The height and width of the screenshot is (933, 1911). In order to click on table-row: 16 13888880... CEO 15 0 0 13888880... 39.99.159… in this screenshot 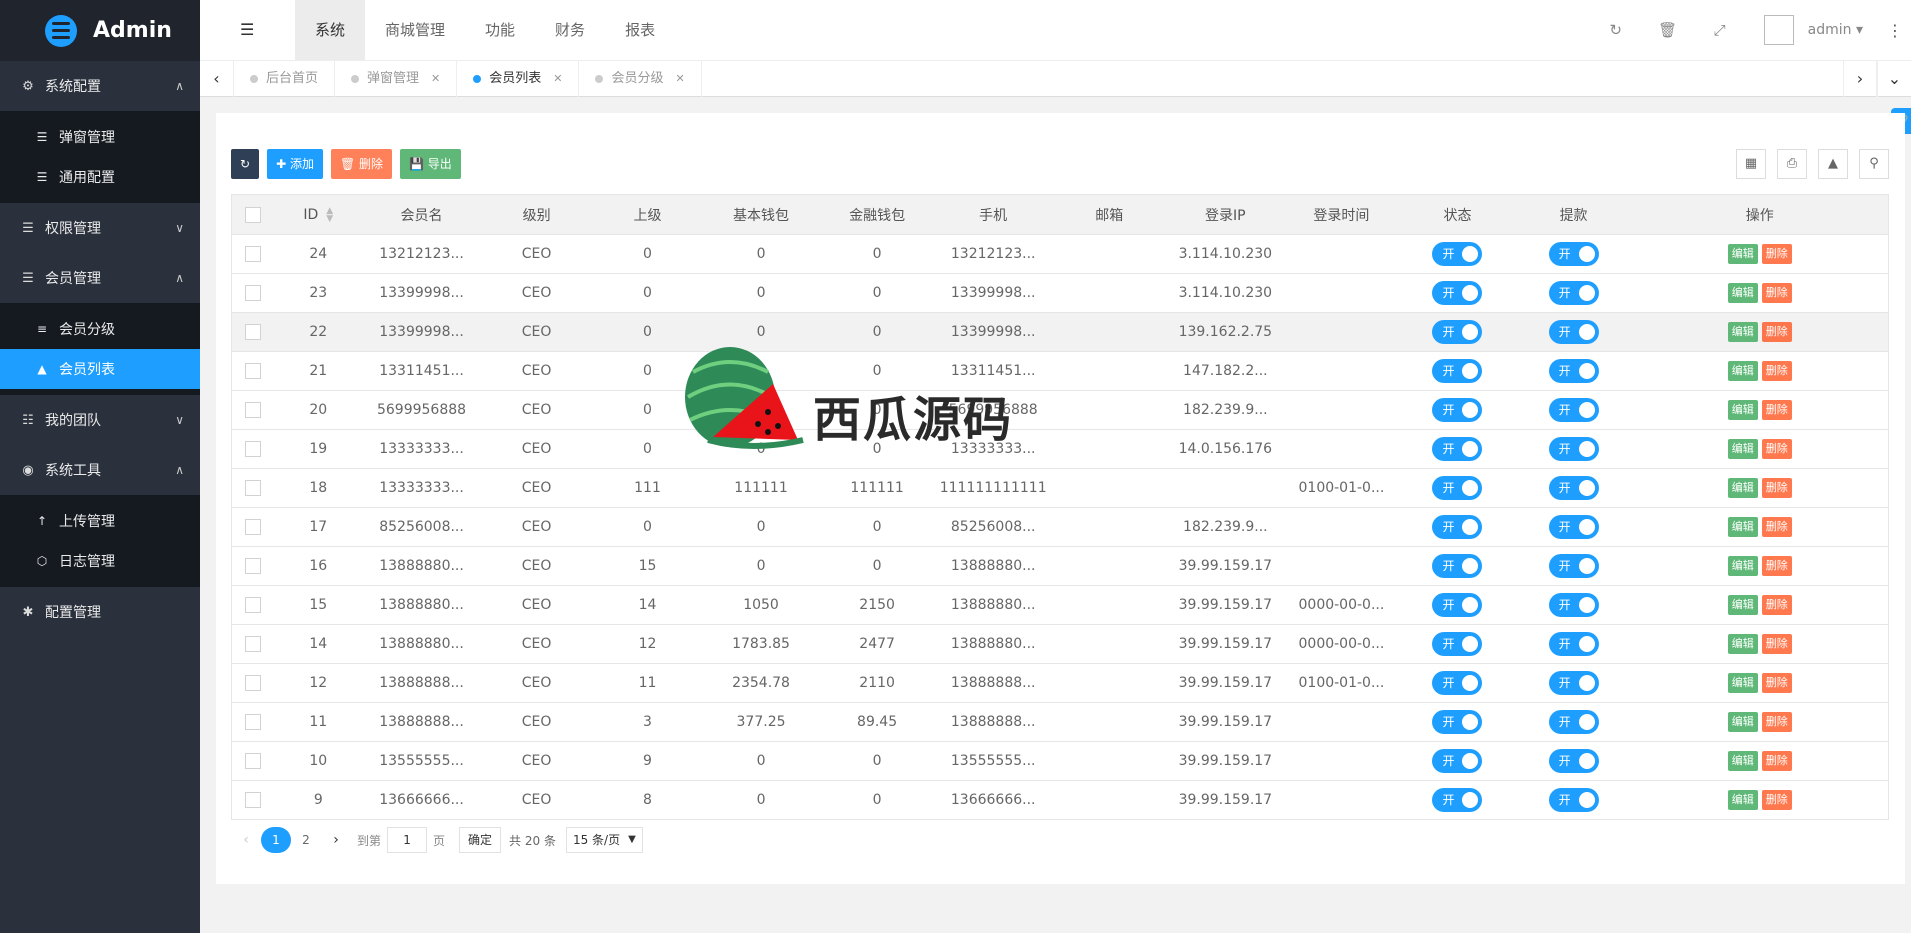, I will do `click(1060, 566)`.